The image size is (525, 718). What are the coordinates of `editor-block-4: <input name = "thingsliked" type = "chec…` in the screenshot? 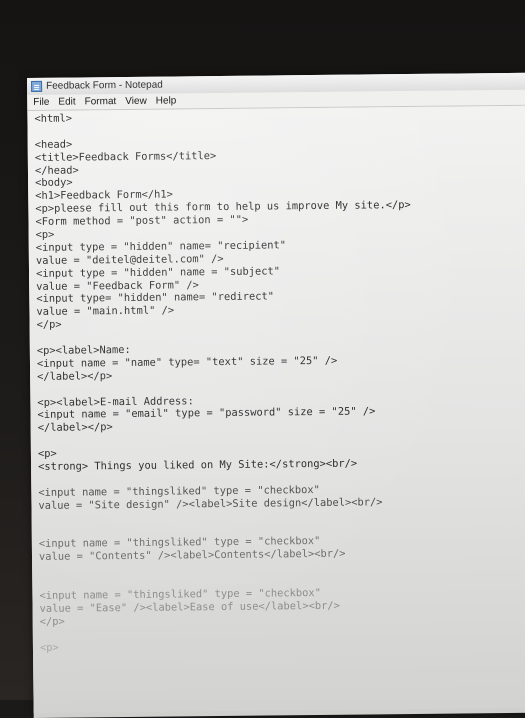 It's located at (282, 613).